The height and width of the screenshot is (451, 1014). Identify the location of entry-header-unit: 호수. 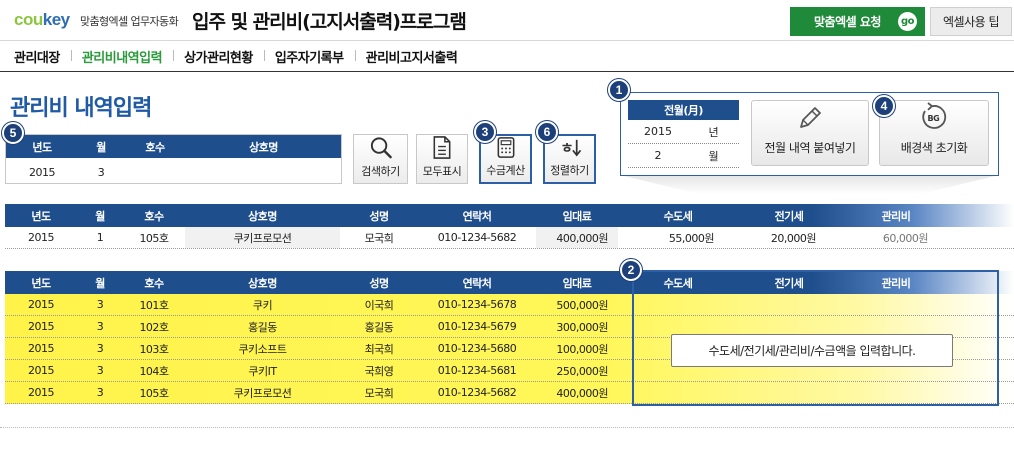
(154, 283).